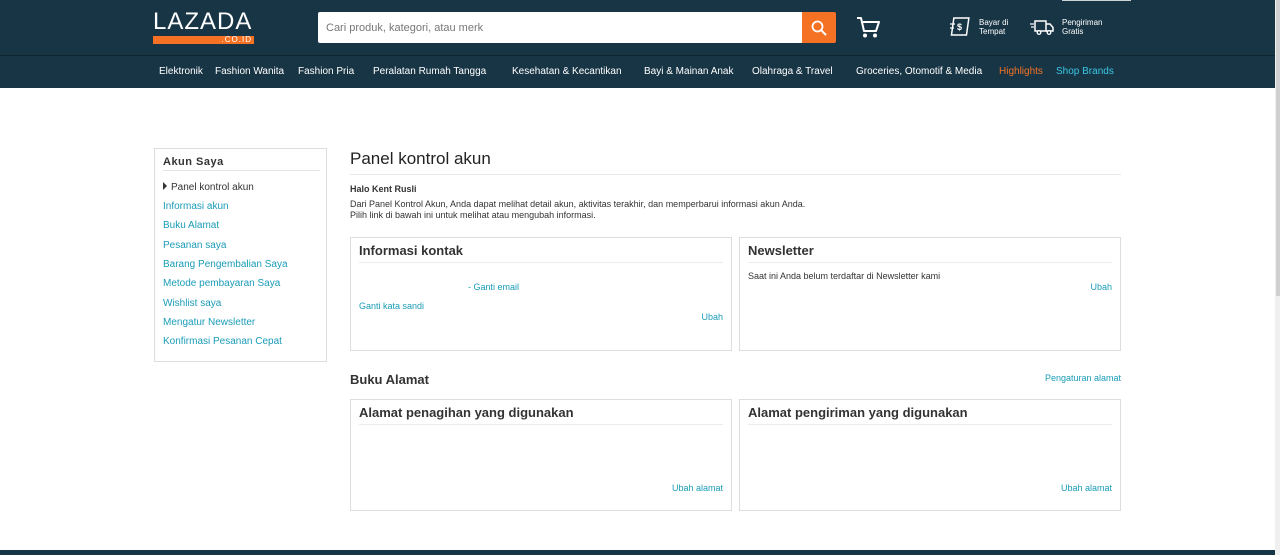  I want to click on sidebar-item-quick-order: Konfirmasi Pesanan Cepat, so click(222, 341).